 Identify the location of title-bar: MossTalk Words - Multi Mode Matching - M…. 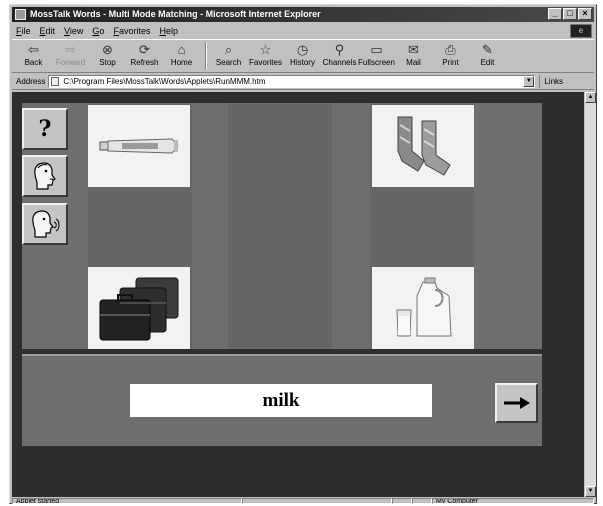
(303, 14).